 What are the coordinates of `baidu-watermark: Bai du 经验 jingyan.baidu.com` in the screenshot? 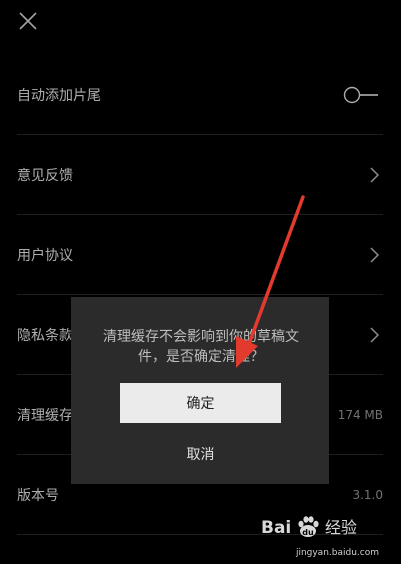 It's located at (320, 534).